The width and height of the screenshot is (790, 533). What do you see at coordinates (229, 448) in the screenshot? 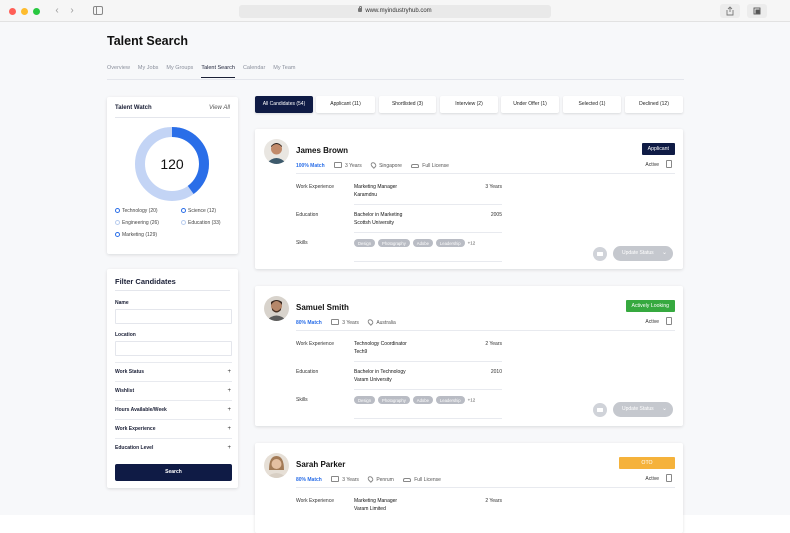
I see `expand-plus-icon: +` at bounding box center [229, 448].